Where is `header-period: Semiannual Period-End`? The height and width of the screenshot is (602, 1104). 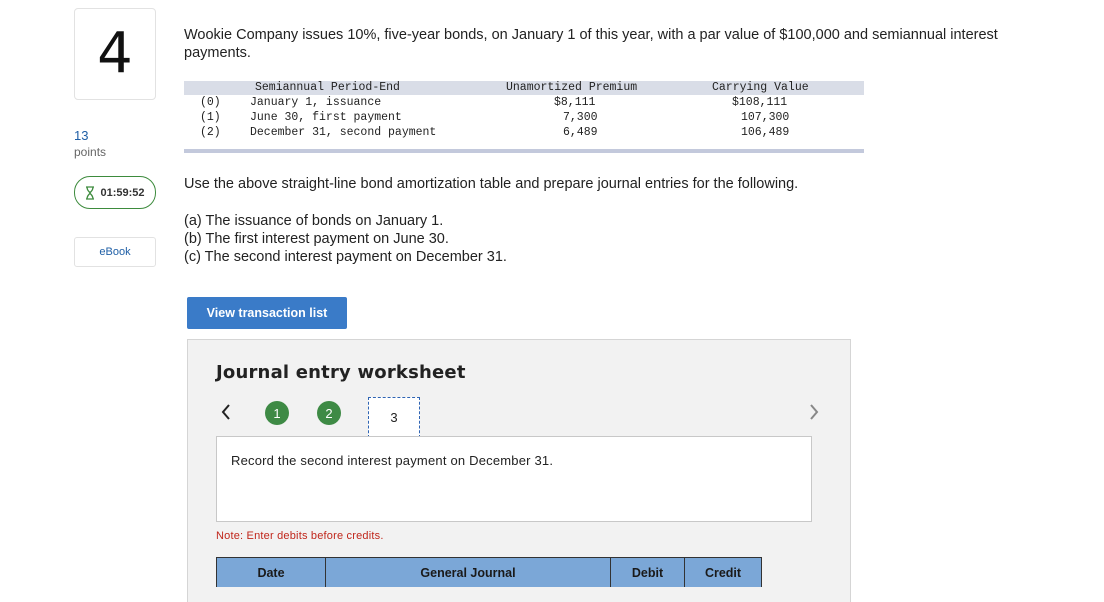 header-period: Semiannual Period-End is located at coordinates (327, 87).